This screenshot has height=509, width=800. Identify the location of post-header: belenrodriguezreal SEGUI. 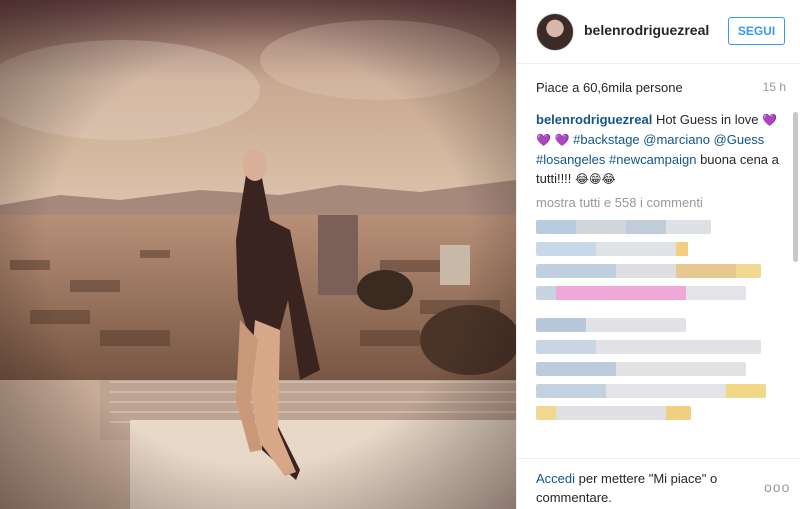
(658, 32).